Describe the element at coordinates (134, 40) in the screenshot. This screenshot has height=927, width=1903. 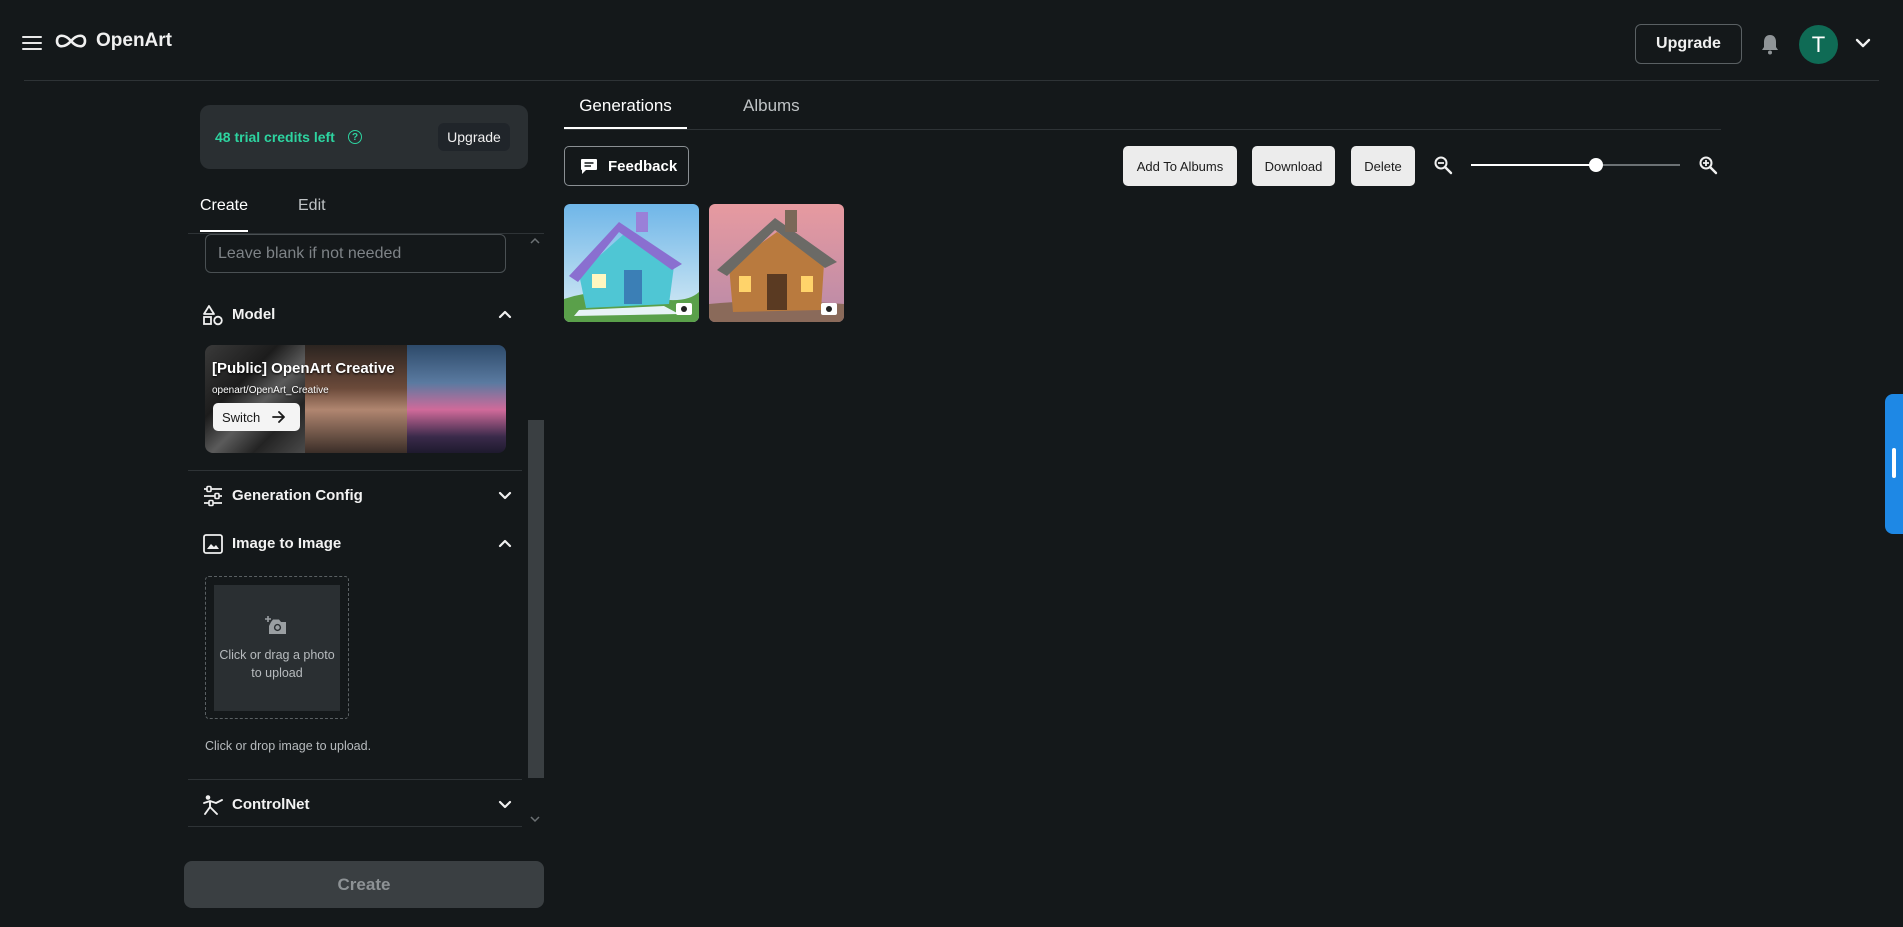
I see `brand-name: OpenArt` at that location.